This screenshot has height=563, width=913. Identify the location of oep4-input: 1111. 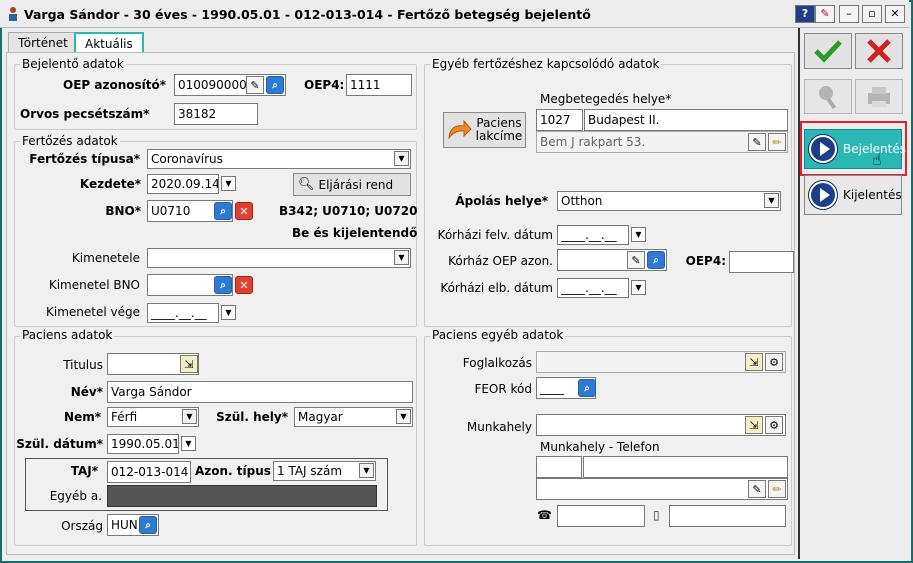
(379, 85).